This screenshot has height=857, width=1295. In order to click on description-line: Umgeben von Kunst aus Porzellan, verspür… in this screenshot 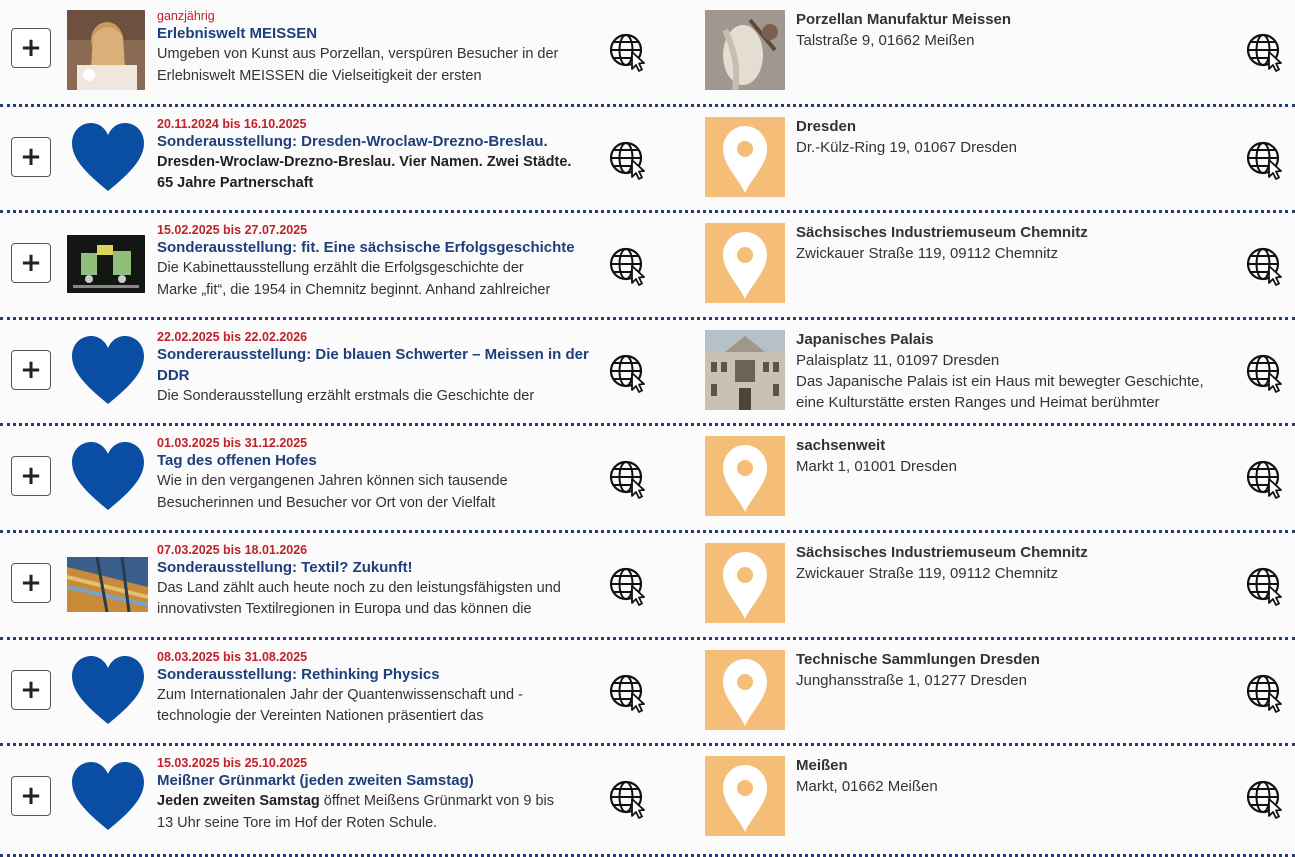, I will do `click(358, 54)`.